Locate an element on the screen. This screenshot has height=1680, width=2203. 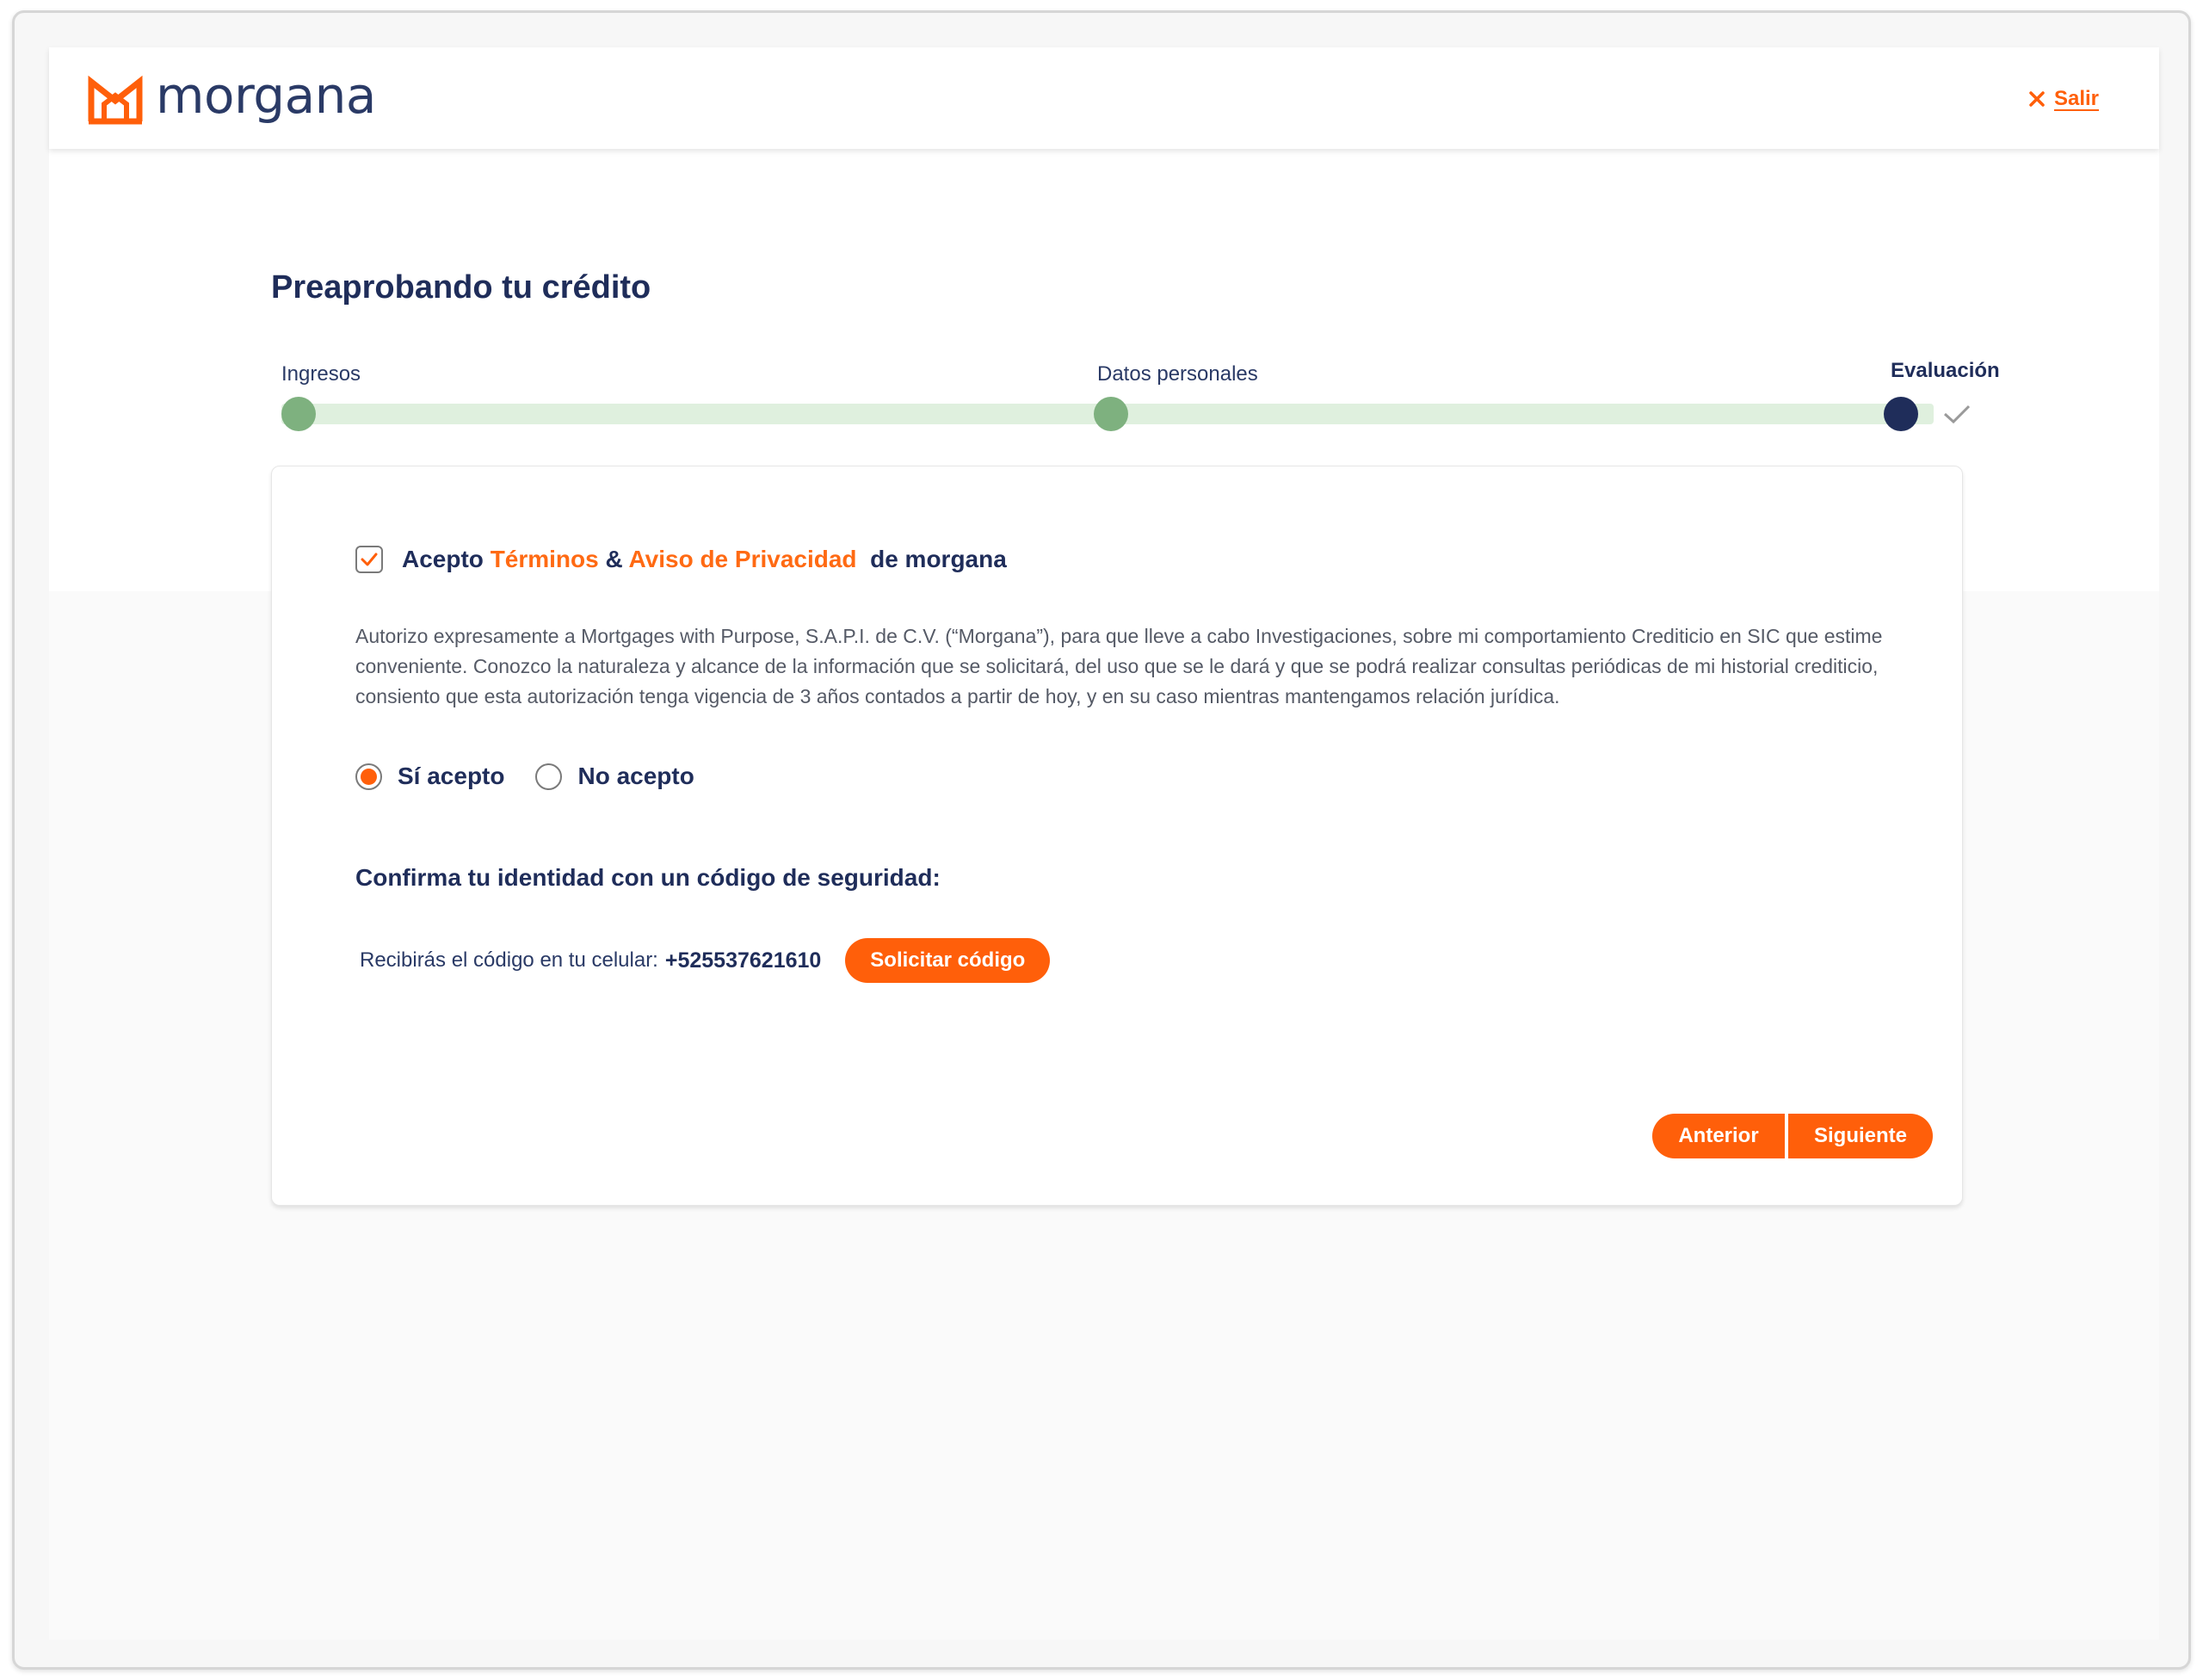
logo: morgana is located at coordinates (231, 99).